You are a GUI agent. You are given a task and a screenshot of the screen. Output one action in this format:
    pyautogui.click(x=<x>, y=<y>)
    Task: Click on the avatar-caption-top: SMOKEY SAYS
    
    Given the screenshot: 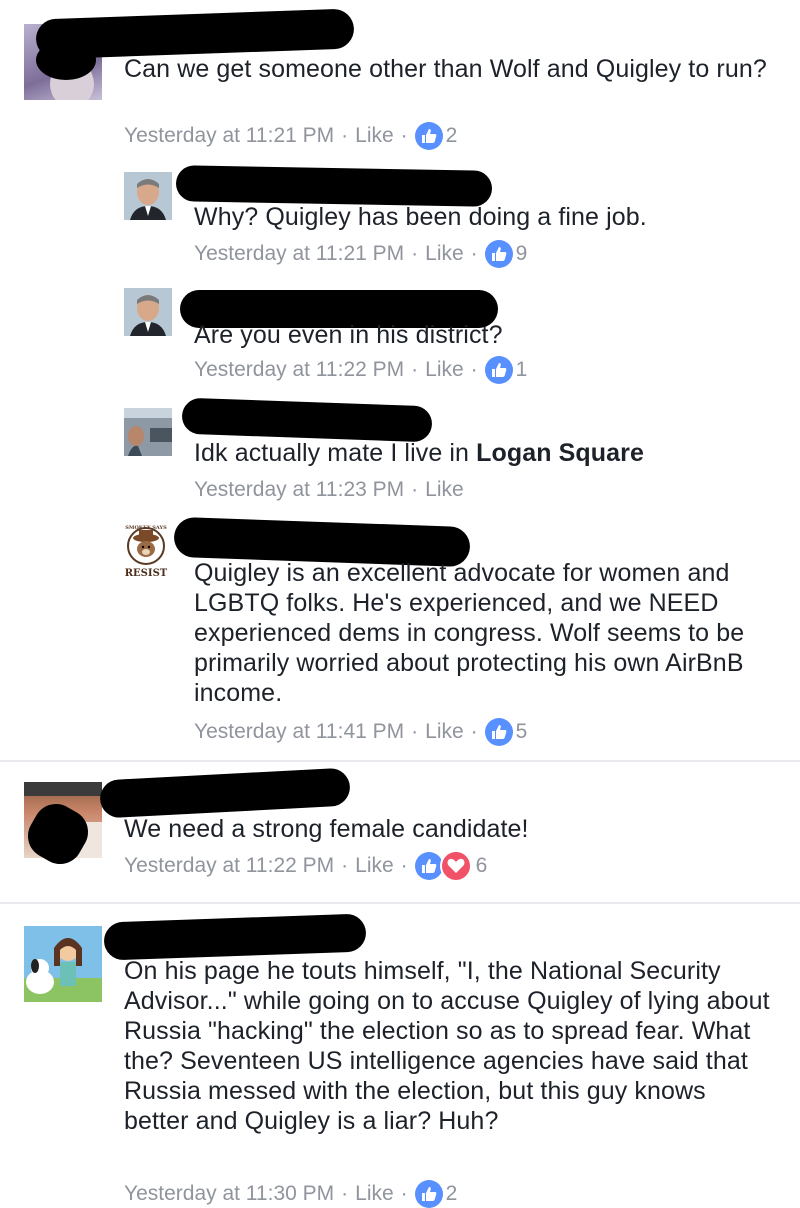 What is the action you would take?
    pyautogui.click(x=146, y=528)
    